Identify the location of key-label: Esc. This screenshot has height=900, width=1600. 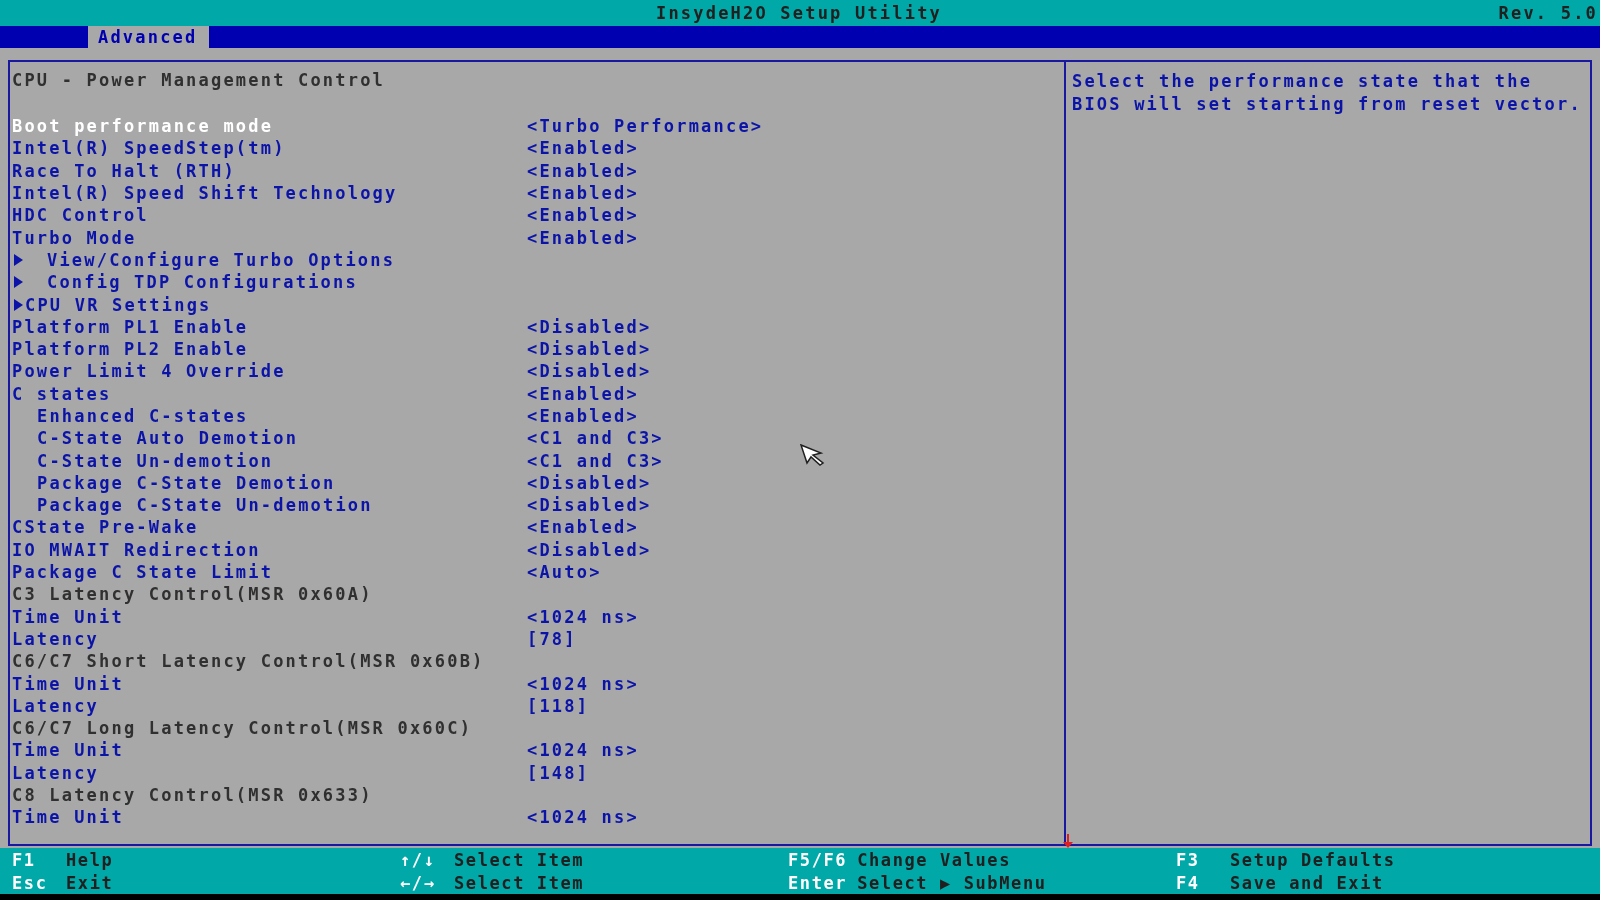
(30, 882).